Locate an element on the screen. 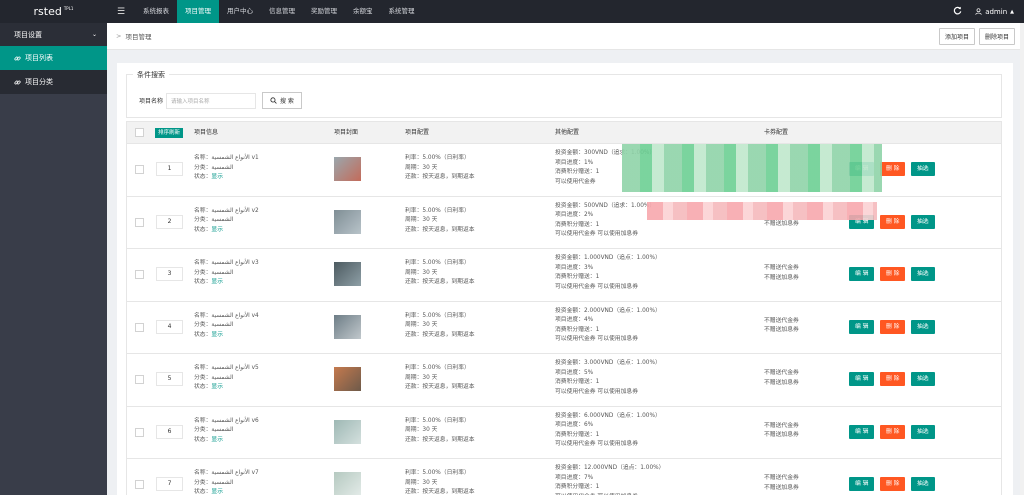 The height and width of the screenshot is (495, 1024). page-scrollbar is located at coordinates (1022, 259).